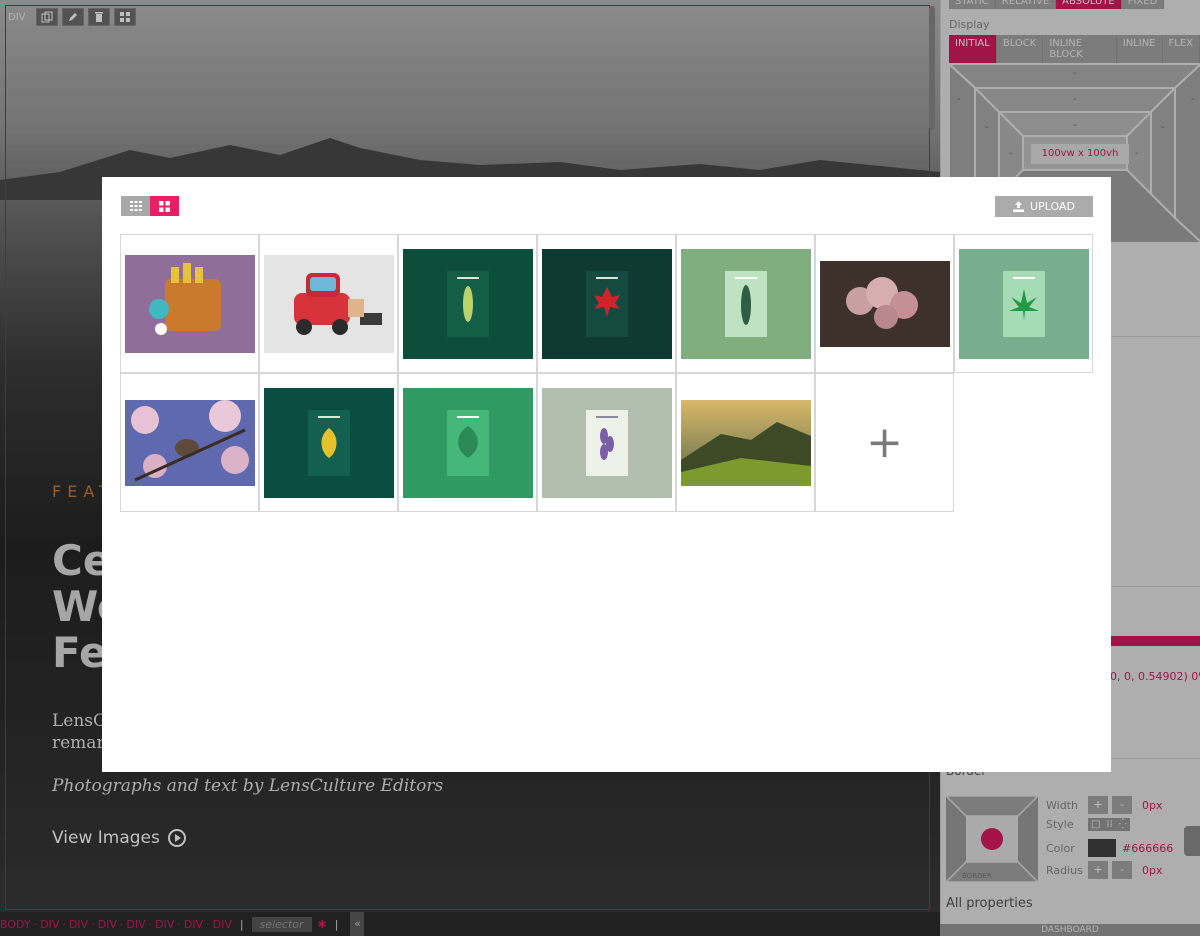 This screenshot has height=936, width=1200. I want to click on asset-thumbnail-orange-machine-figurine, so click(189, 303).